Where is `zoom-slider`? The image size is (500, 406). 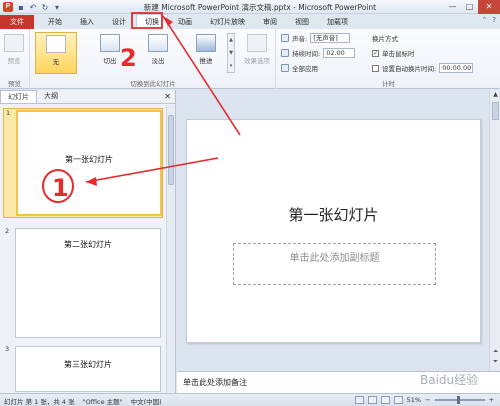
zoom-slider is located at coordinates (459, 400).